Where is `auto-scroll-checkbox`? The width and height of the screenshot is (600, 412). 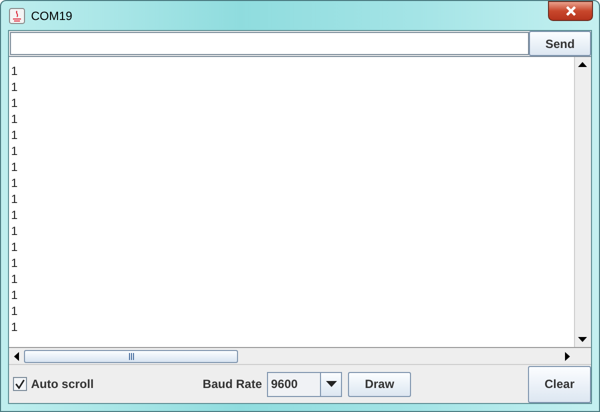
auto-scroll-checkbox is located at coordinates (20, 384).